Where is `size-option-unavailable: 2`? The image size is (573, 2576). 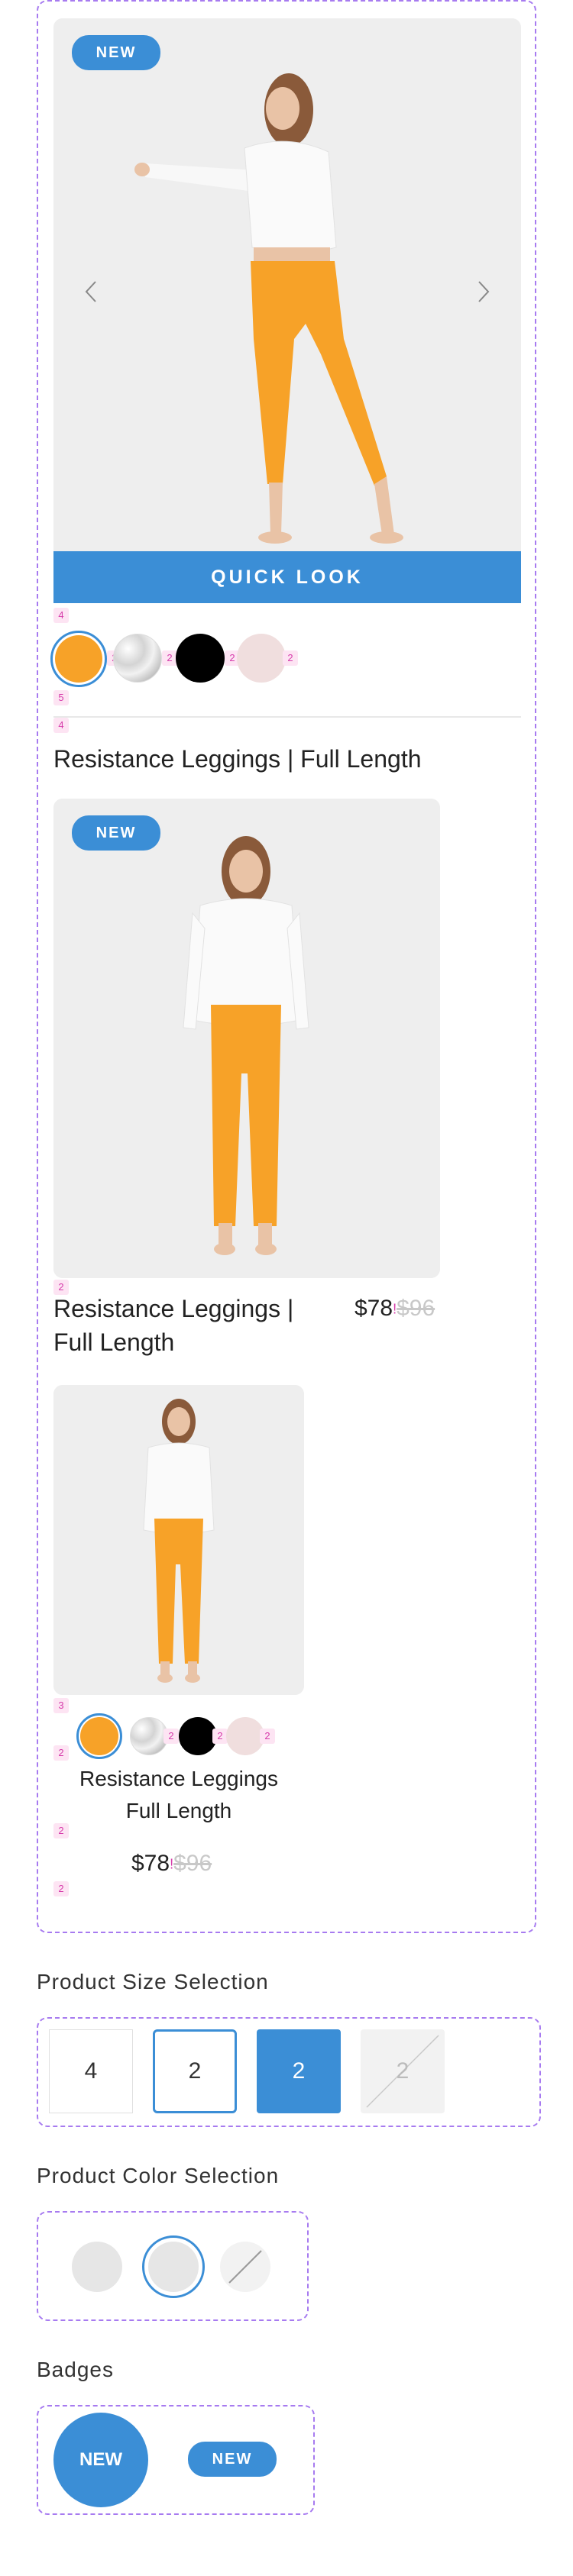 size-option-unavailable: 2 is located at coordinates (403, 2071).